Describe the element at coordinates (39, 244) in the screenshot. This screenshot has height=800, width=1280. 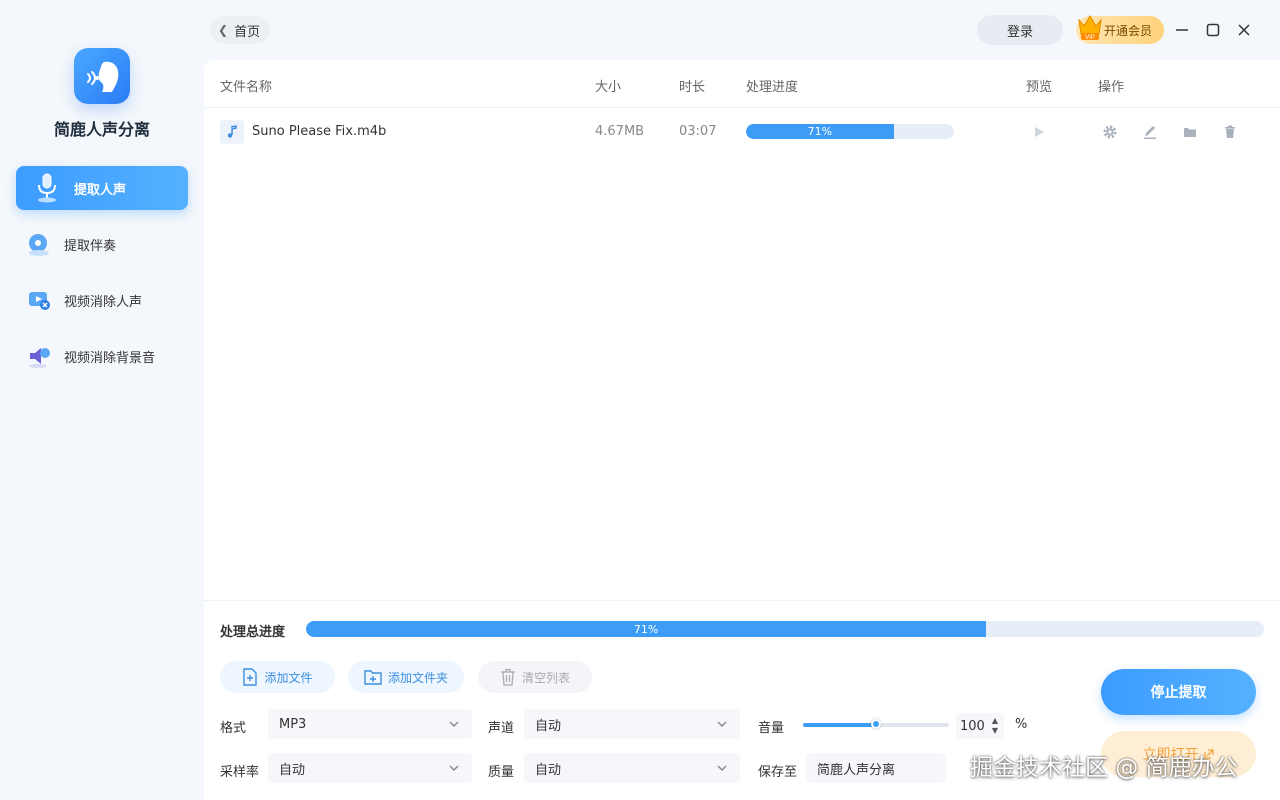
I see `music-disc-icon` at that location.